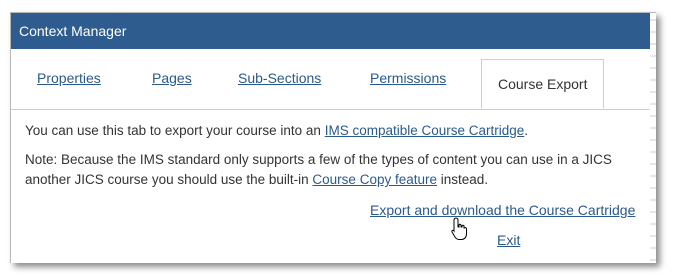 This screenshot has width=677, height=276. What do you see at coordinates (425, 130) in the screenshot?
I see `ims-cartridge-link: IMS compatible Course Cartridge` at bounding box center [425, 130].